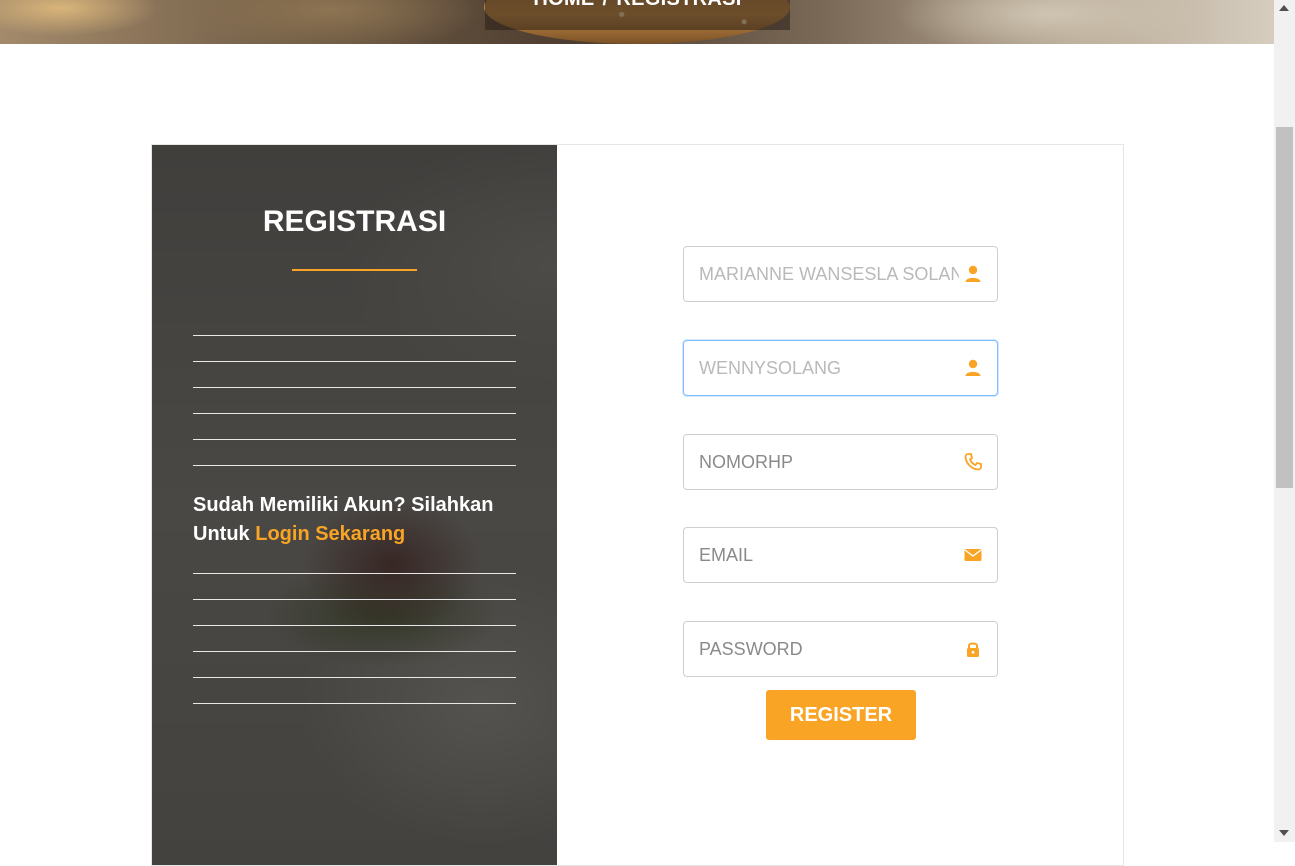 The height and width of the screenshot is (866, 1295). Describe the element at coordinates (821, 368) in the screenshot. I see `username-input` at that location.